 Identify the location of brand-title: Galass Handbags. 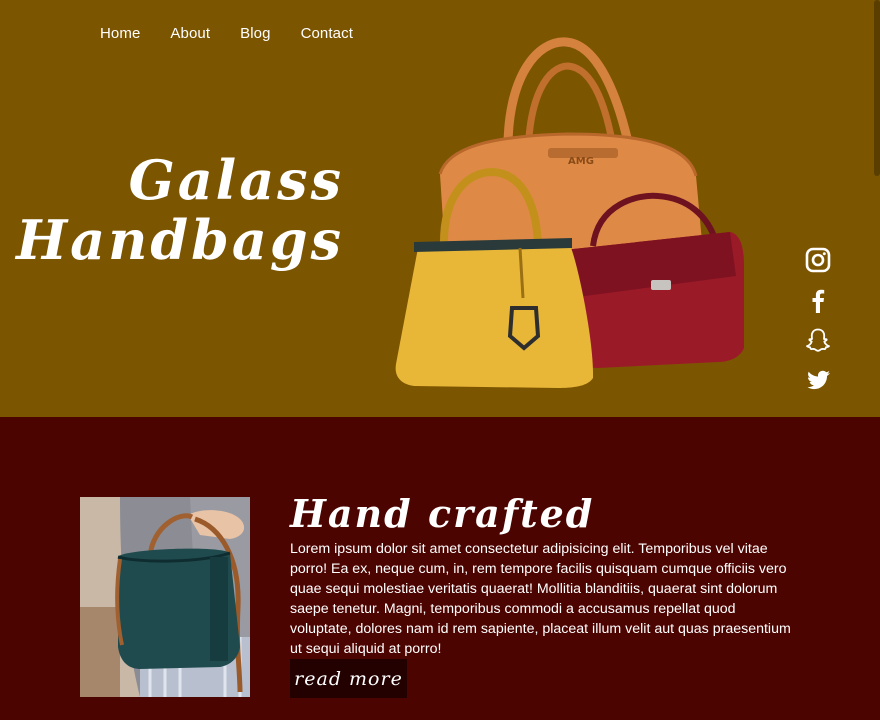
(180, 210).